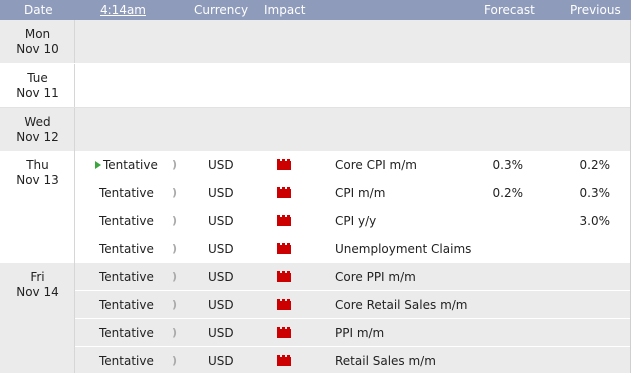  I want to click on date-cell: Tue Nov 11, so click(37, 86).